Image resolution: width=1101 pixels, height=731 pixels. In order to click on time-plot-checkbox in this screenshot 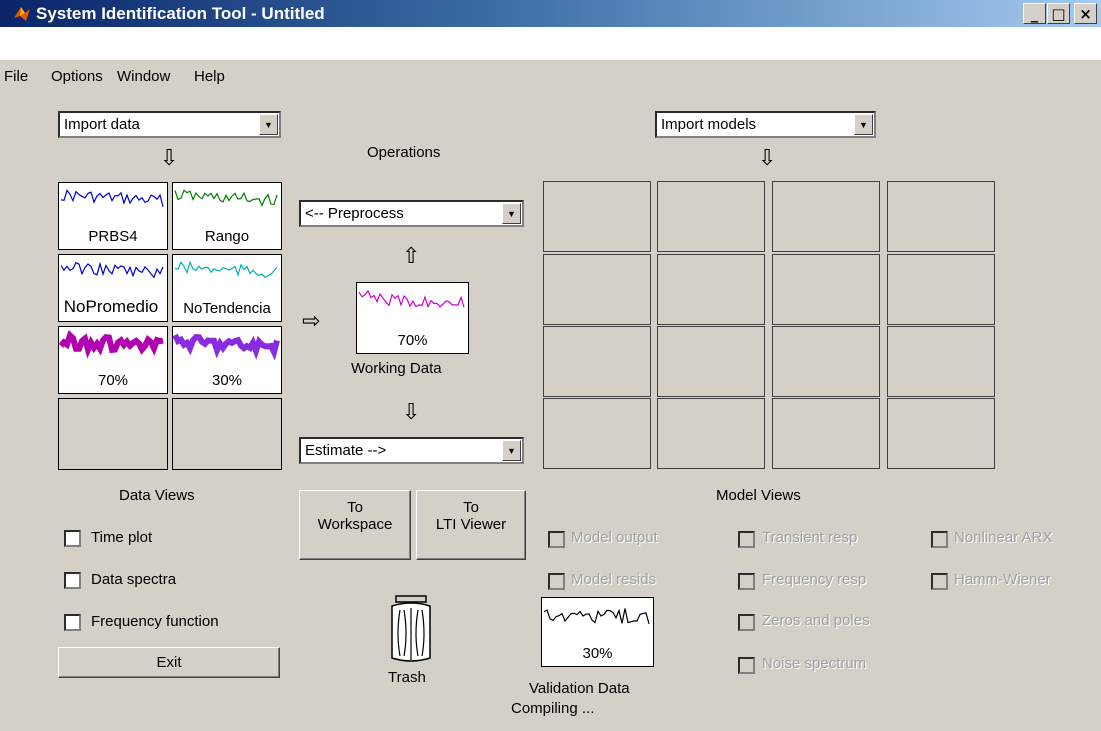, I will do `click(72, 538)`.